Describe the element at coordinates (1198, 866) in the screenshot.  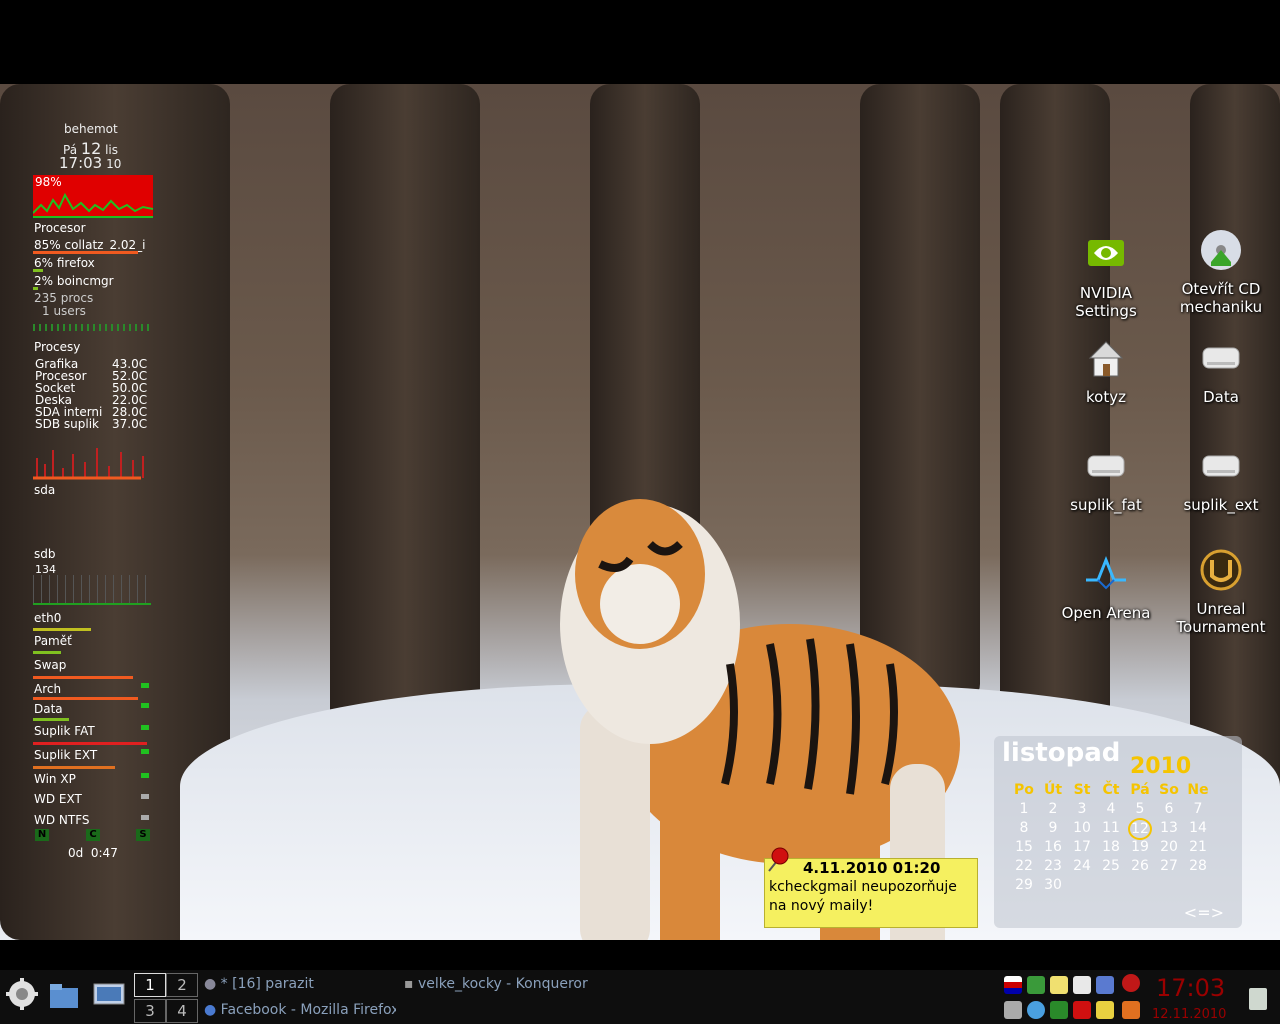
I see `calendar-day: 28` at that location.